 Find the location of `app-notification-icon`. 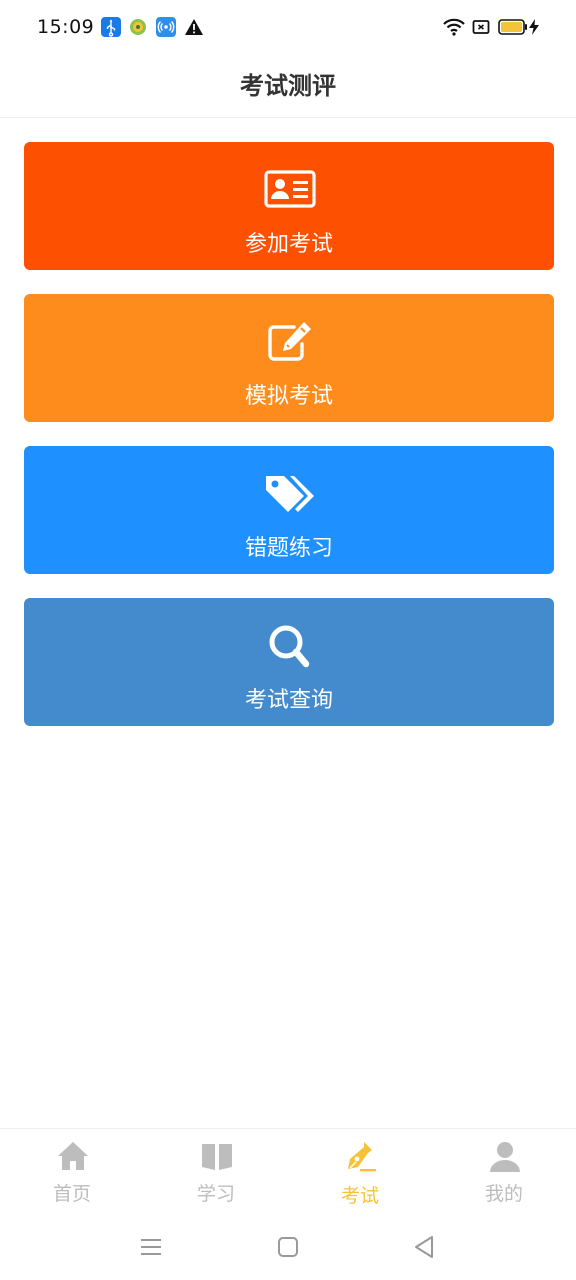

app-notification-icon is located at coordinates (138, 27).